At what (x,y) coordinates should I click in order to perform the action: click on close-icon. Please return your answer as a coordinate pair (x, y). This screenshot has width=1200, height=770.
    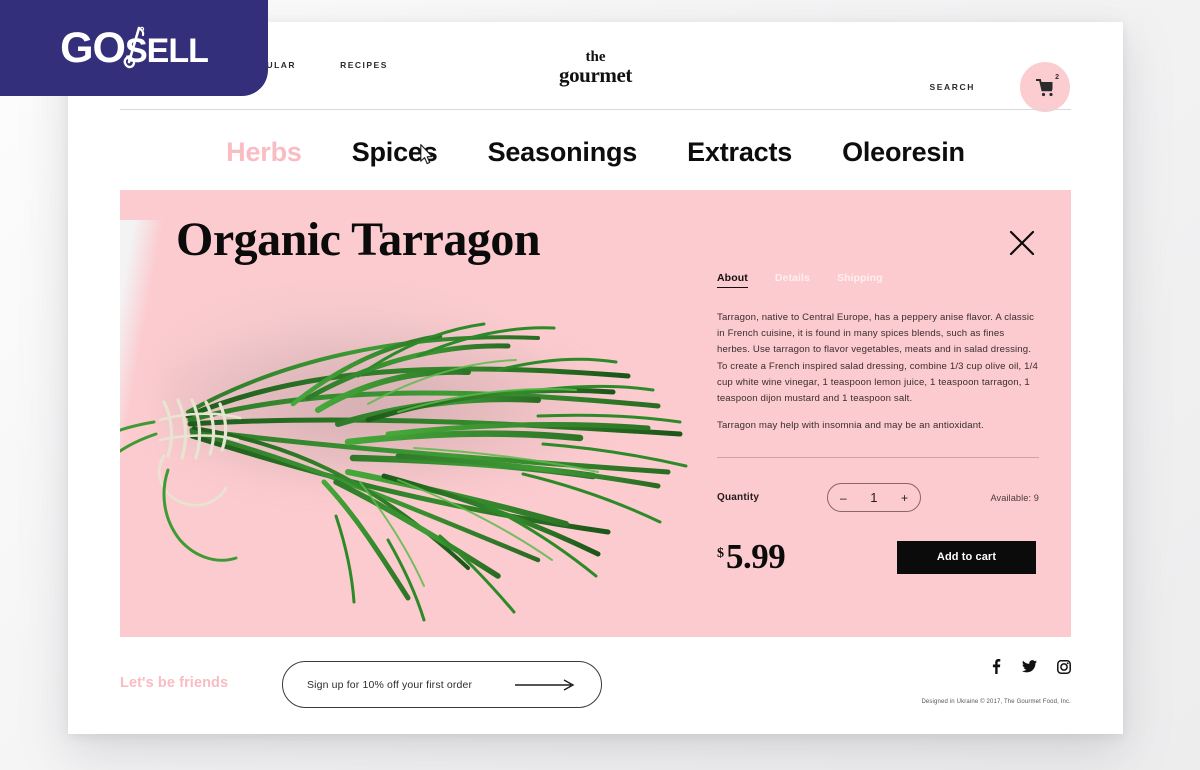
    Looking at the image, I should click on (1022, 243).